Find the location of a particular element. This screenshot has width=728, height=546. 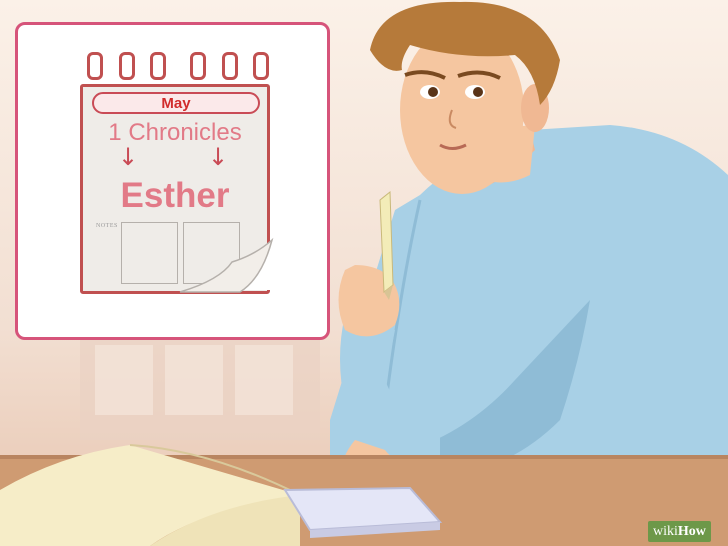

watermark-suffix: How is located at coordinates (691, 531).